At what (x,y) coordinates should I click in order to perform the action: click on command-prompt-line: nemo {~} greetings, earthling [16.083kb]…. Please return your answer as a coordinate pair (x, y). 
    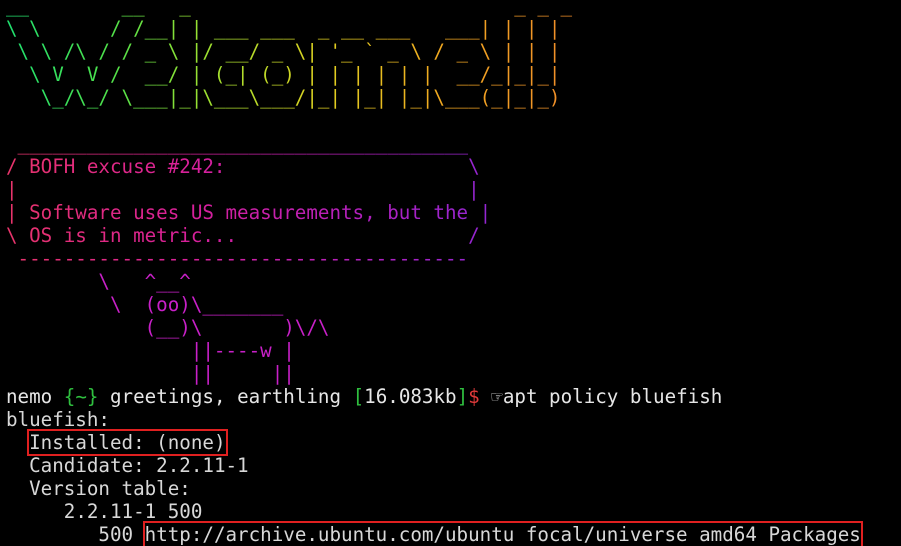
    Looking at the image, I should click on (453, 396).